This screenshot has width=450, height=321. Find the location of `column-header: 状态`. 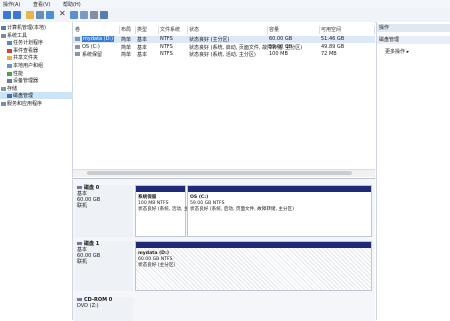

column-header: 状态 is located at coordinates (228, 30).